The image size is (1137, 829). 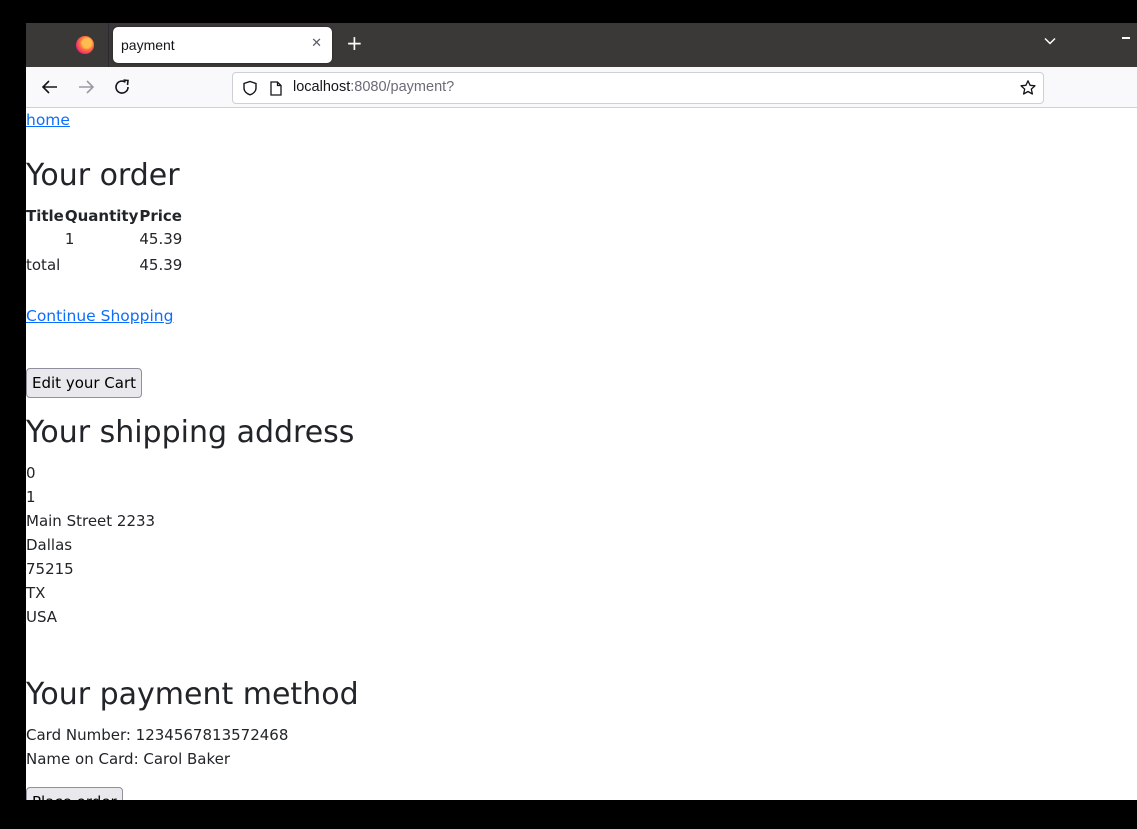 I want to click on table-row: 1 45.39, so click(x=104, y=239).